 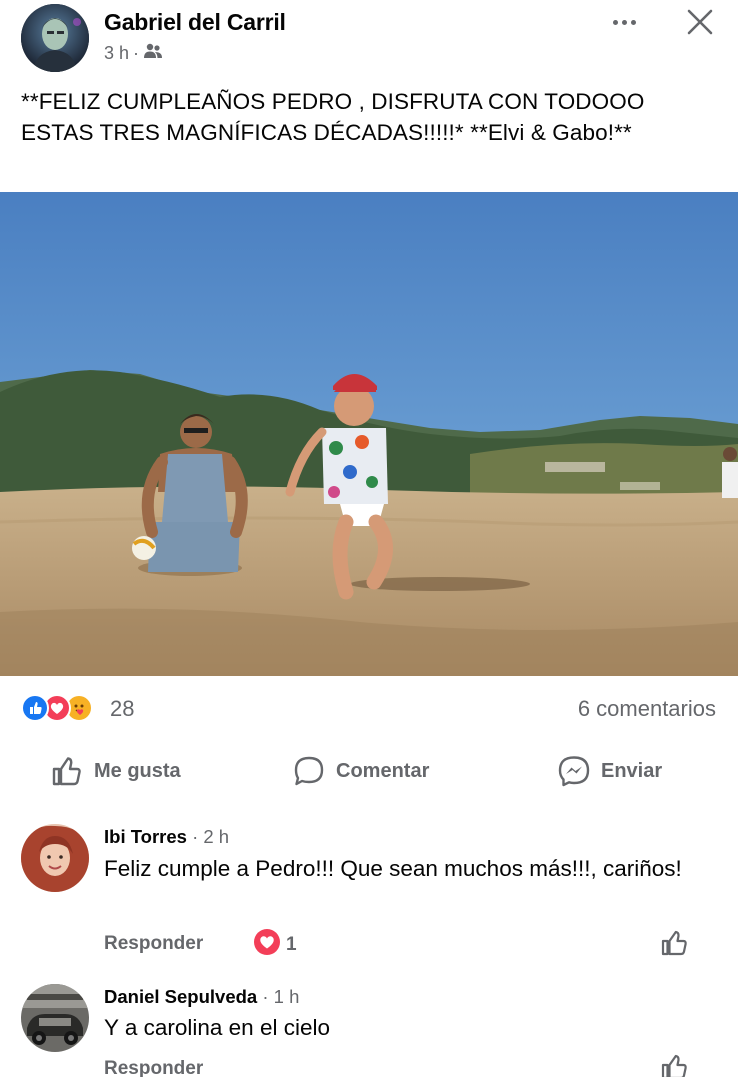 What do you see at coordinates (281, 996) in the screenshot?
I see `comment-time: · 1 h` at bounding box center [281, 996].